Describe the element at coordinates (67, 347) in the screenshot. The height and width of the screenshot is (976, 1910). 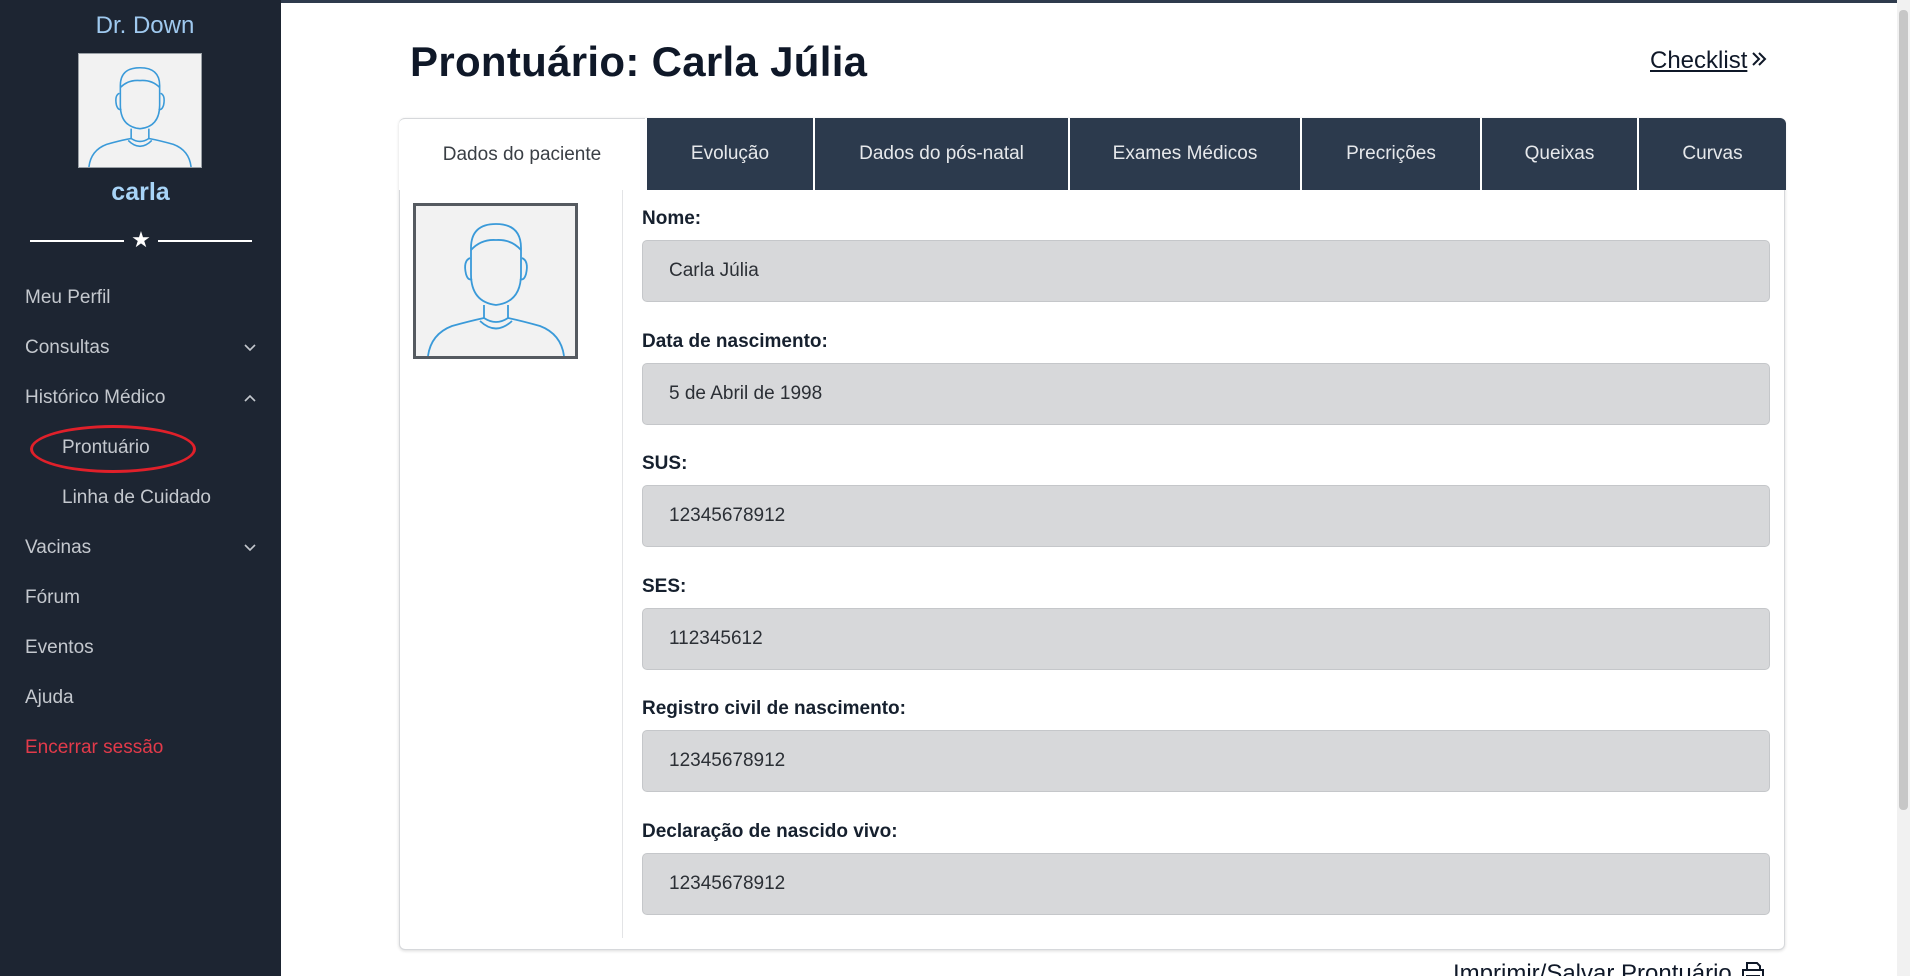
I see `sidebar-item-label: Consultas` at that location.